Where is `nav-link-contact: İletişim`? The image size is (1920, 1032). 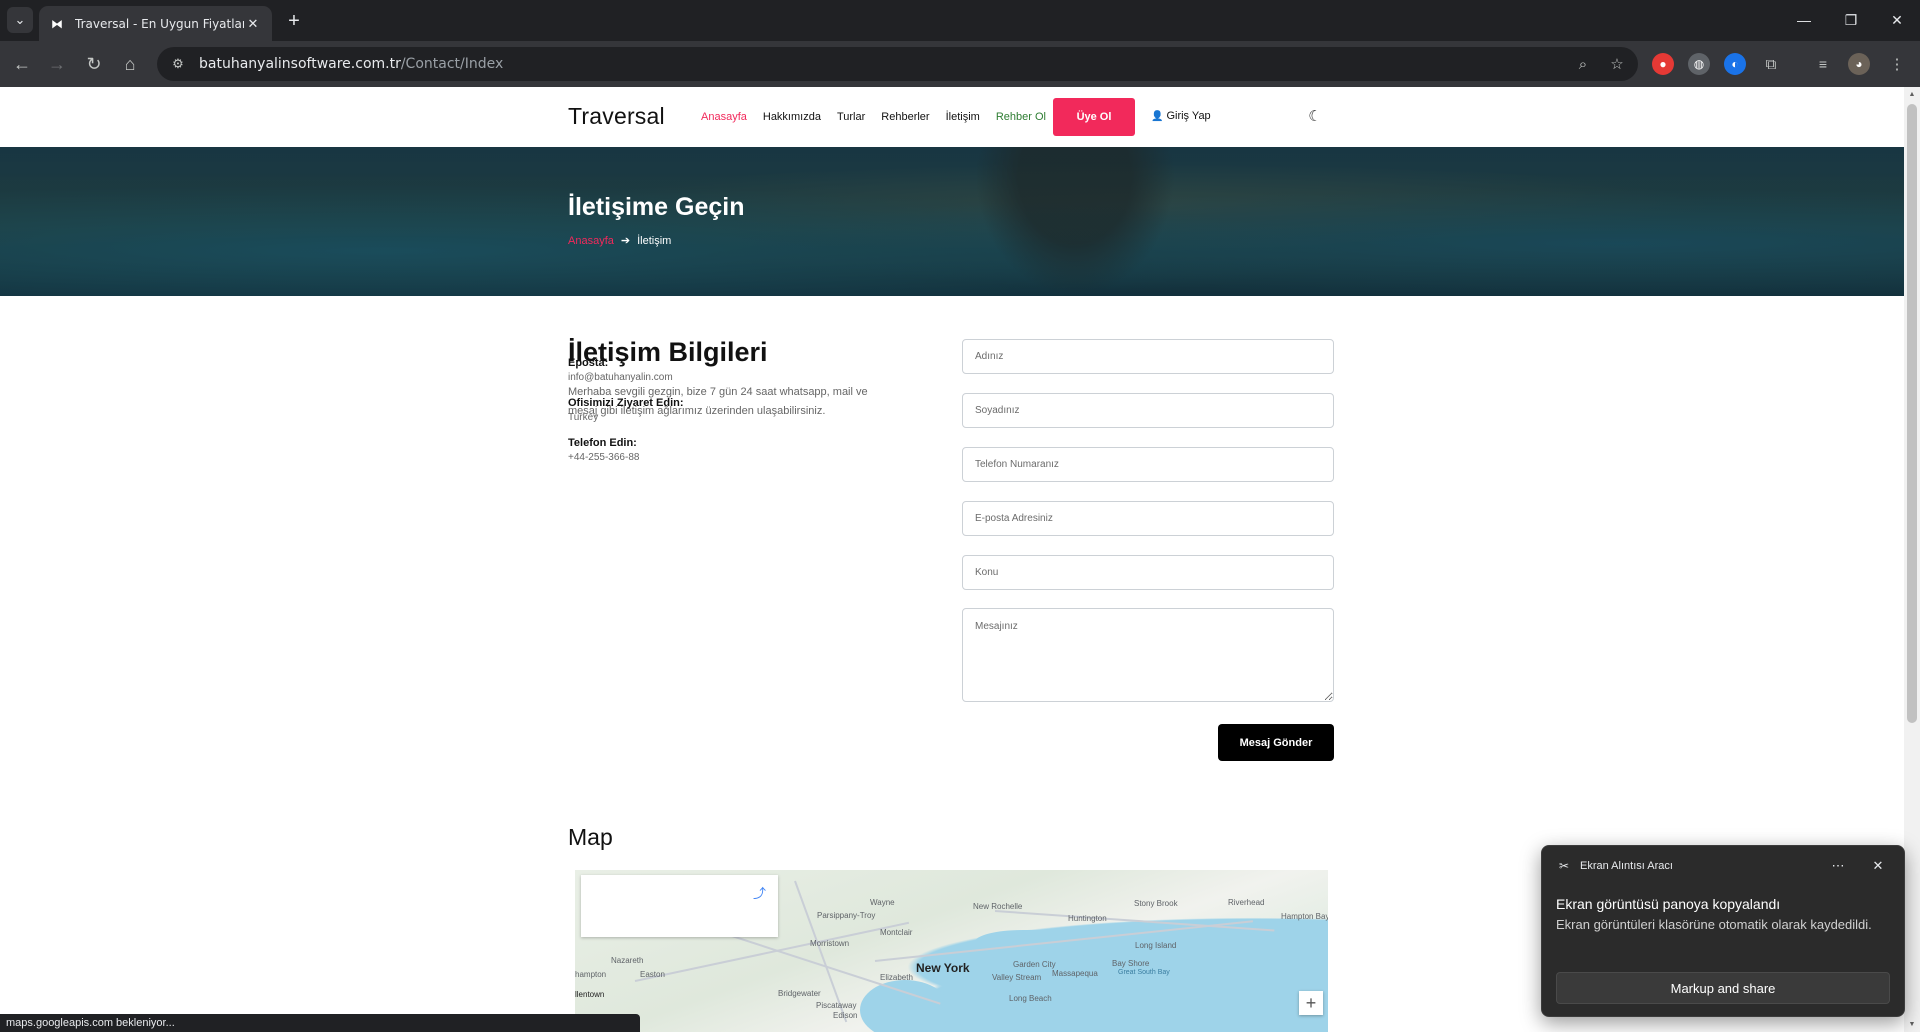 nav-link-contact: İletişim is located at coordinates (963, 117).